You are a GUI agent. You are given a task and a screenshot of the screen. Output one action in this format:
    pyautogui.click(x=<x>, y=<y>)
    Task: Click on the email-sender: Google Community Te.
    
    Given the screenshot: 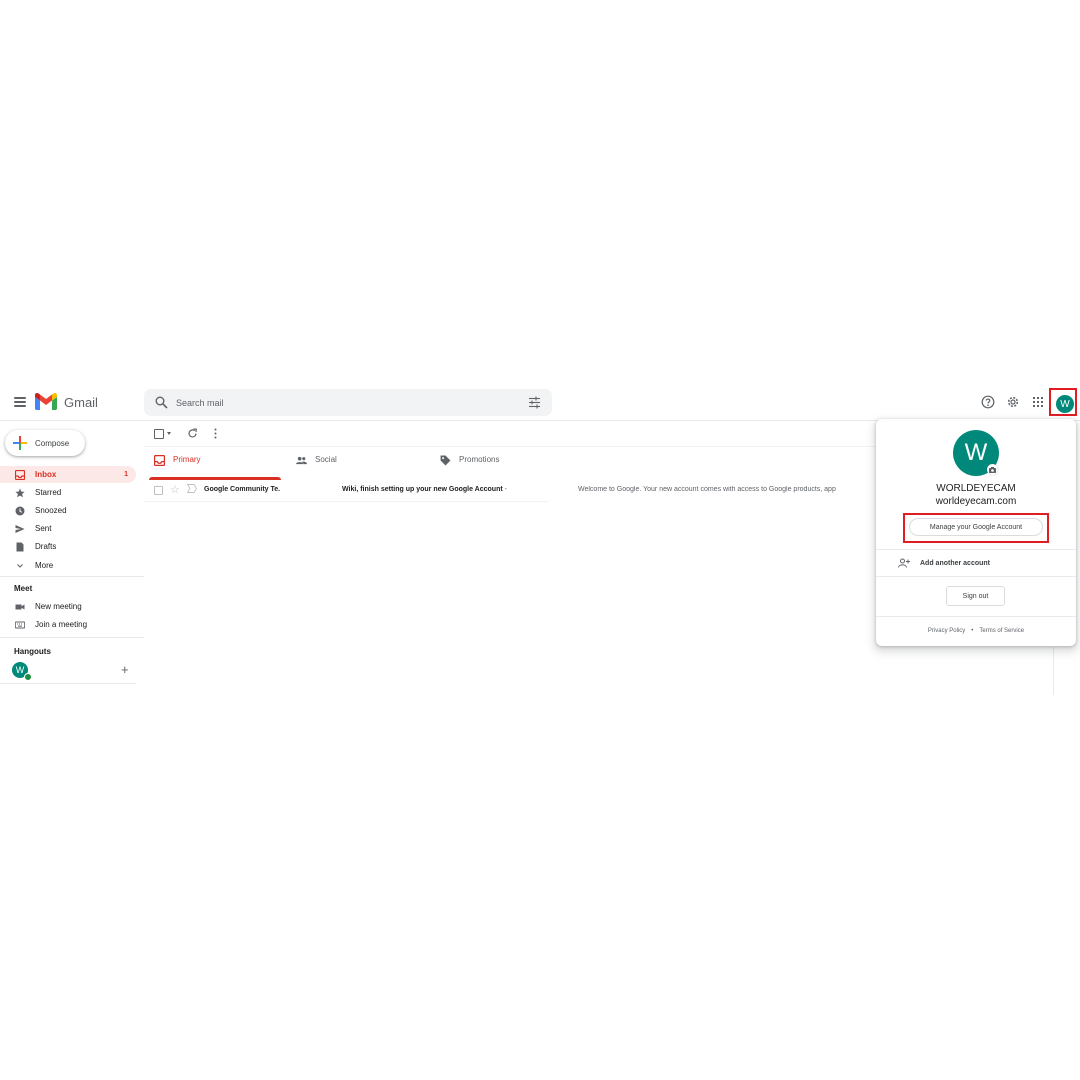 What is the action you would take?
    pyautogui.click(x=242, y=489)
    